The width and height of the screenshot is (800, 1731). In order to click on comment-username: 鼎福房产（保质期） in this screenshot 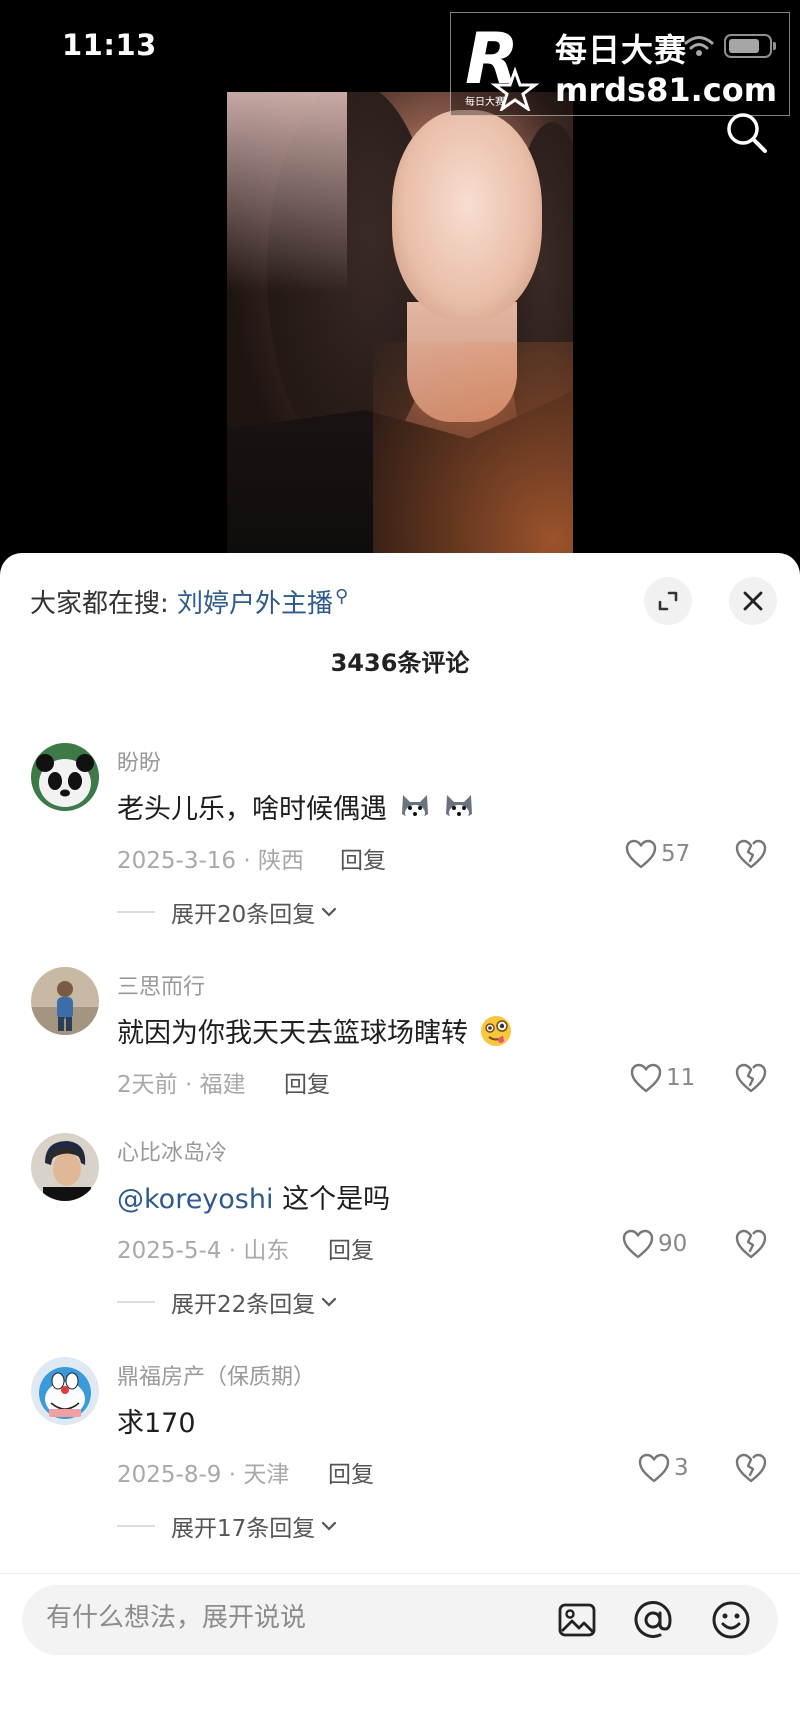, I will do `click(216, 1375)`.